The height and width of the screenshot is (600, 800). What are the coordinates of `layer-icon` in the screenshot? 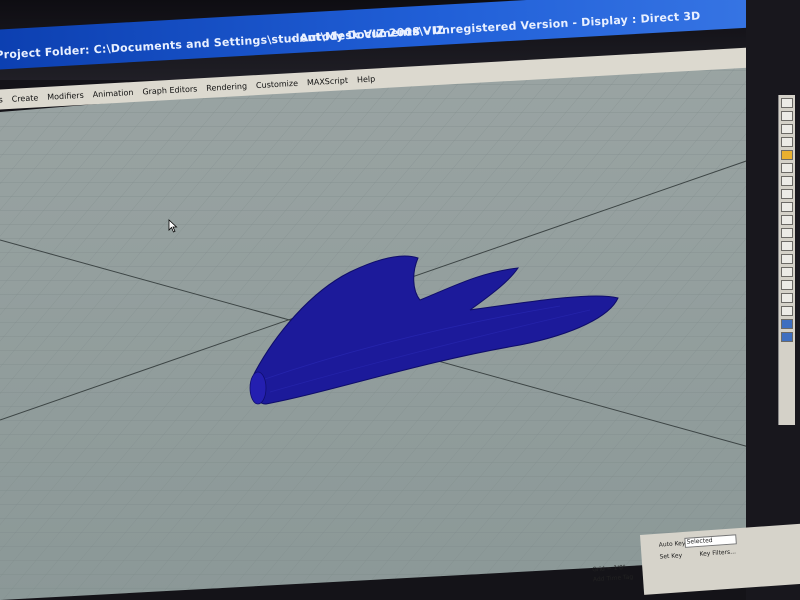 It's located at (787, 259).